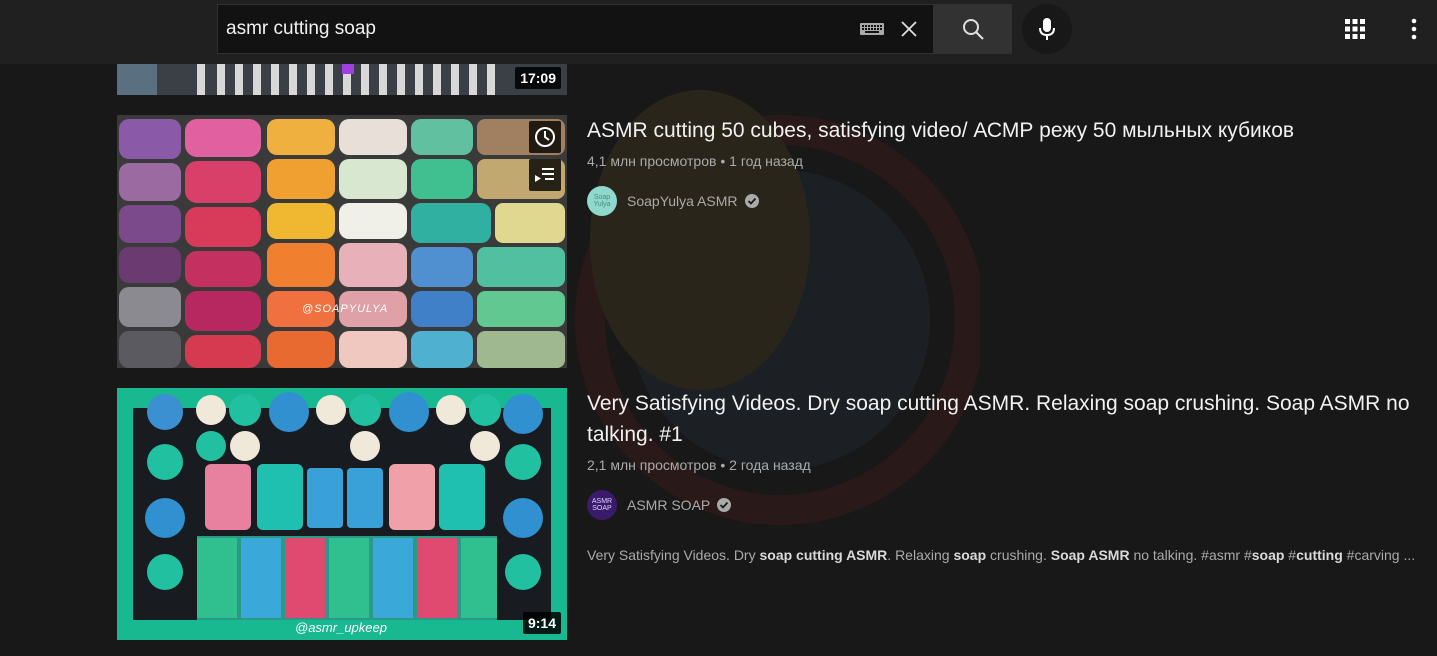 The width and height of the screenshot is (1437, 656). I want to click on clock-icon, so click(545, 137).